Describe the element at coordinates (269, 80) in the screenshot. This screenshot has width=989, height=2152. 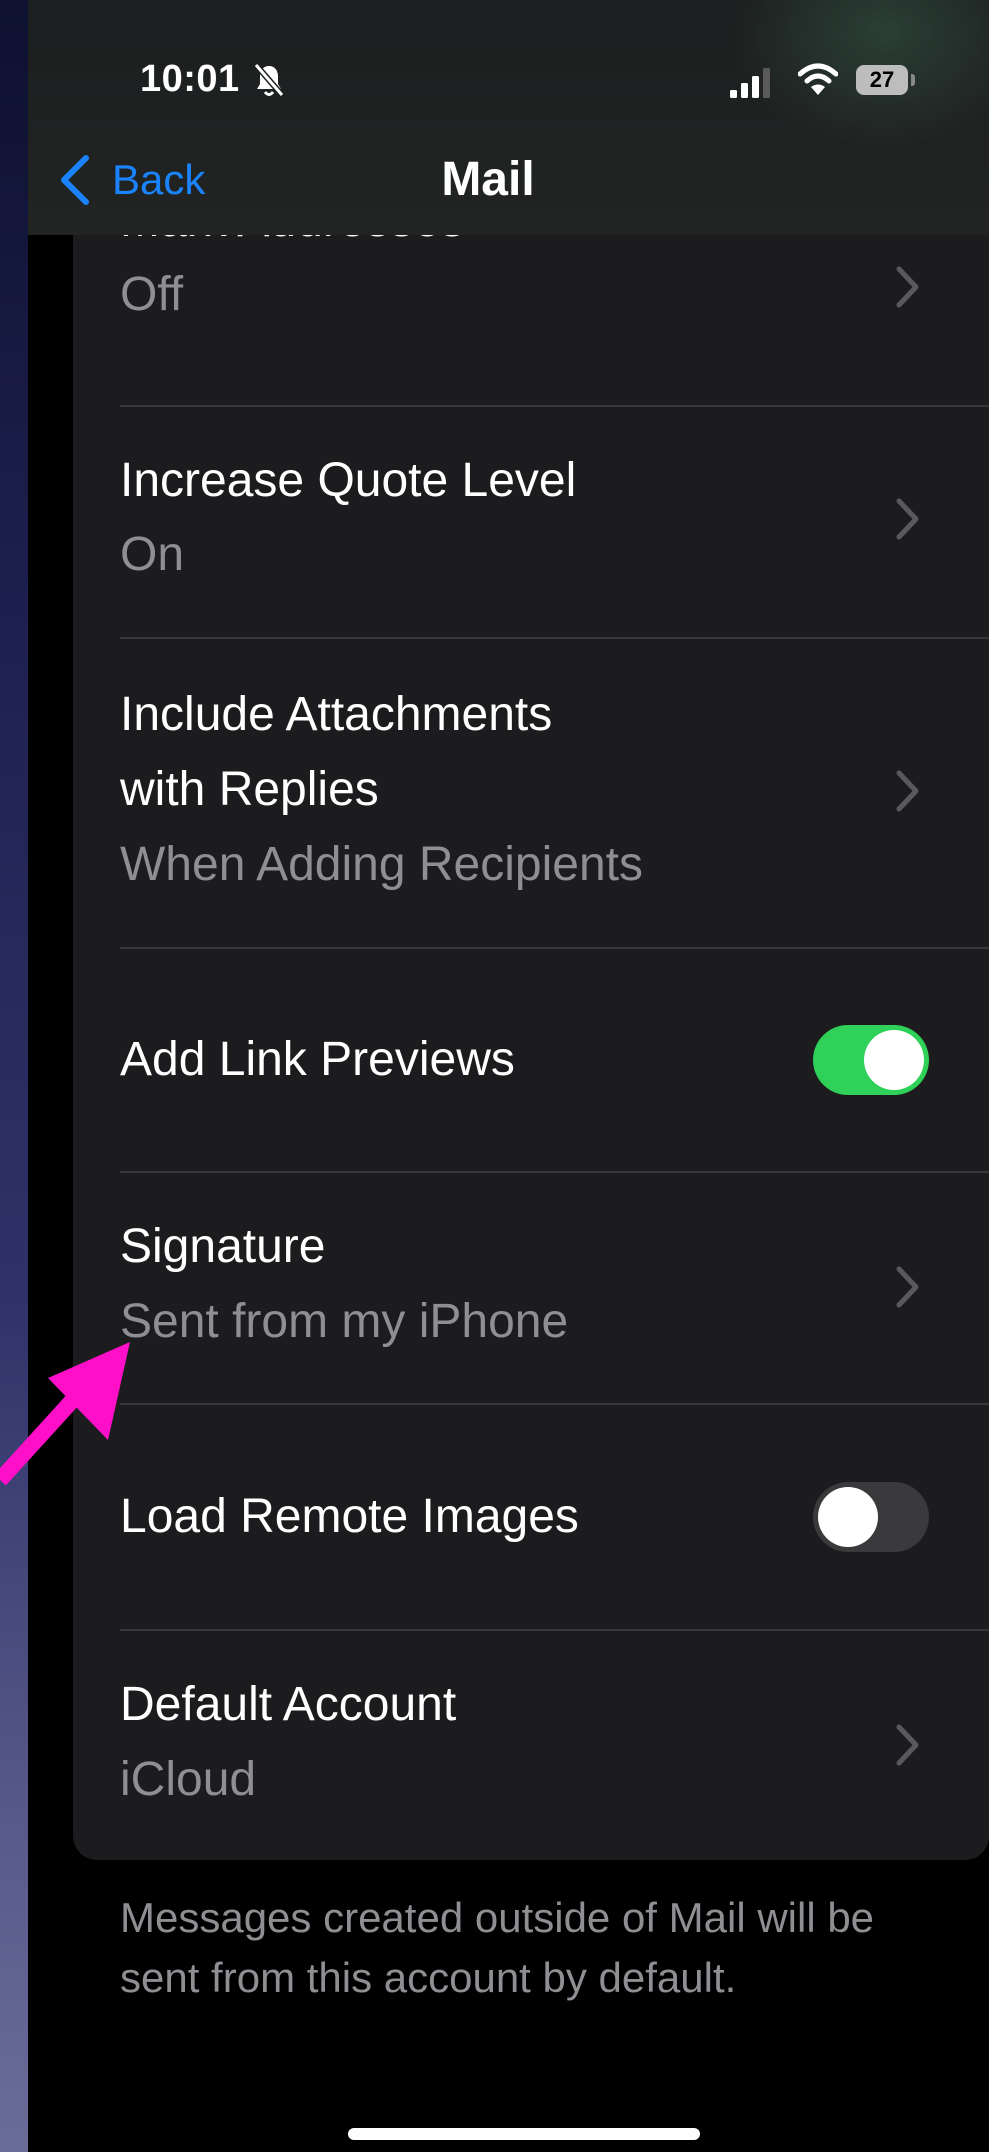
I see `bell-slash-icon` at that location.